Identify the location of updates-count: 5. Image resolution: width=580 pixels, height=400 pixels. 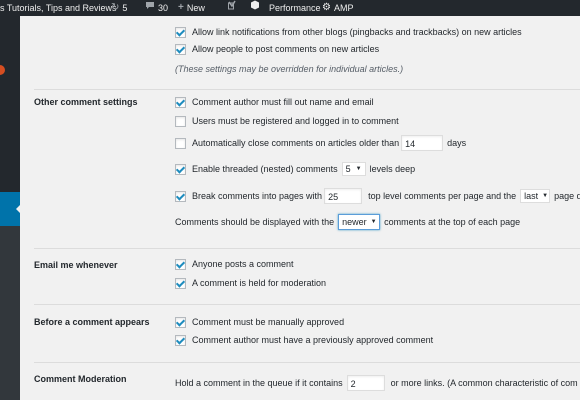
(125, 8).